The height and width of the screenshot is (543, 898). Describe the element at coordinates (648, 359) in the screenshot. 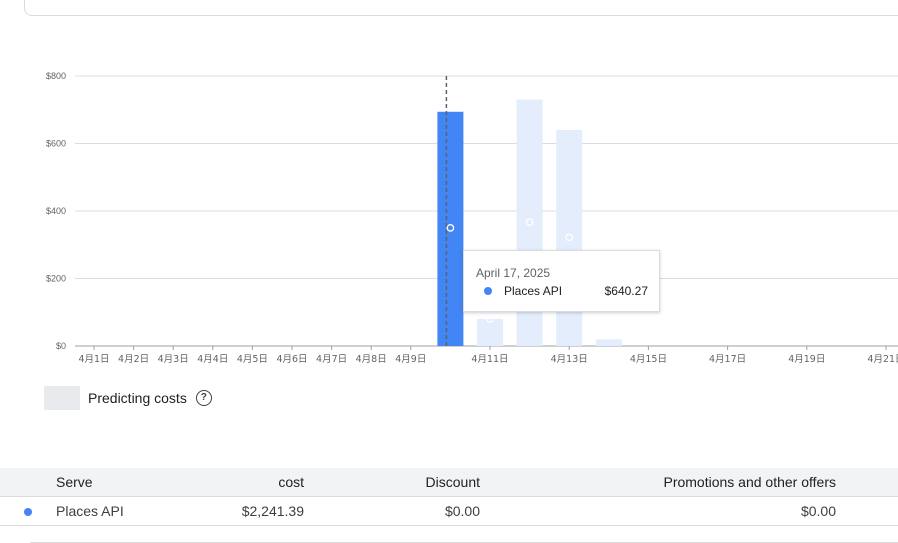

I see `x-tick-label: 4月15日` at that location.